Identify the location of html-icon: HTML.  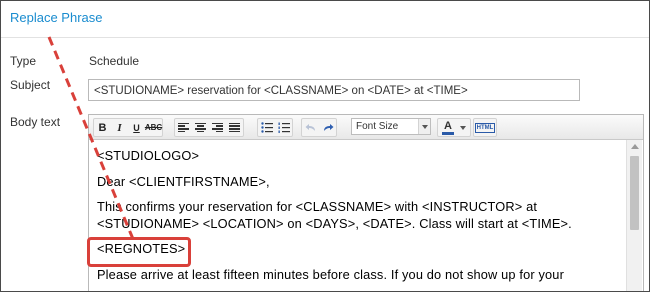
(485, 127).